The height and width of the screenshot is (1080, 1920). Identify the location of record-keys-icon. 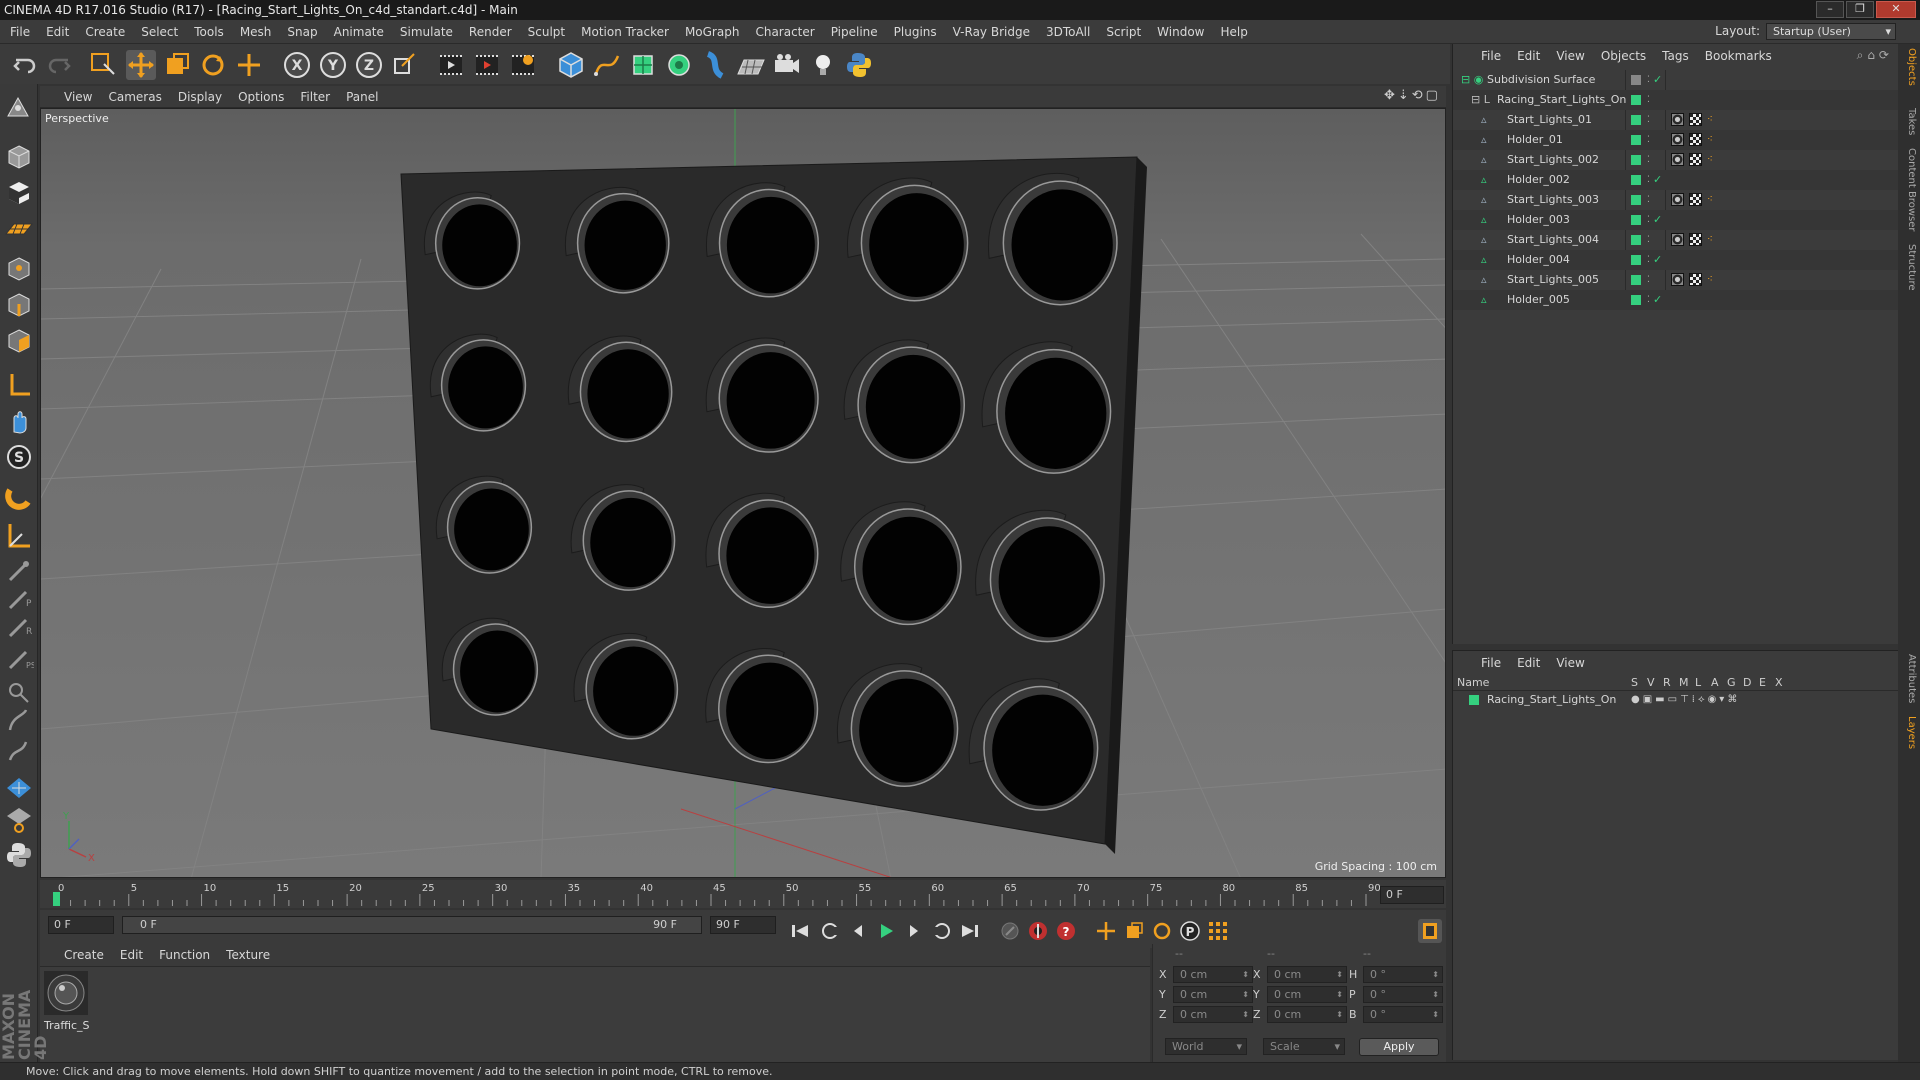
(1010, 931).